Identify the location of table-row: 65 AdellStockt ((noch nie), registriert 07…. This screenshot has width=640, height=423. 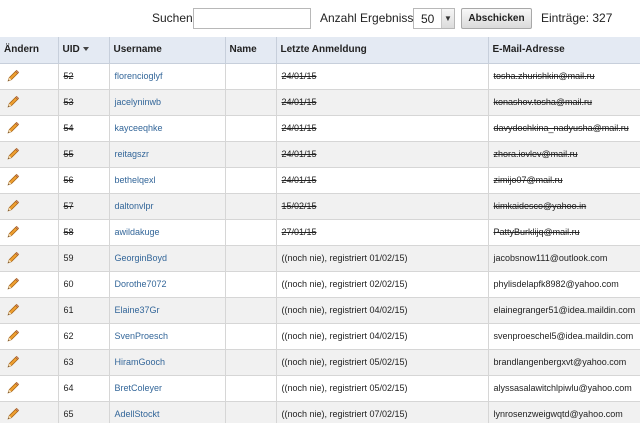
(320, 412).